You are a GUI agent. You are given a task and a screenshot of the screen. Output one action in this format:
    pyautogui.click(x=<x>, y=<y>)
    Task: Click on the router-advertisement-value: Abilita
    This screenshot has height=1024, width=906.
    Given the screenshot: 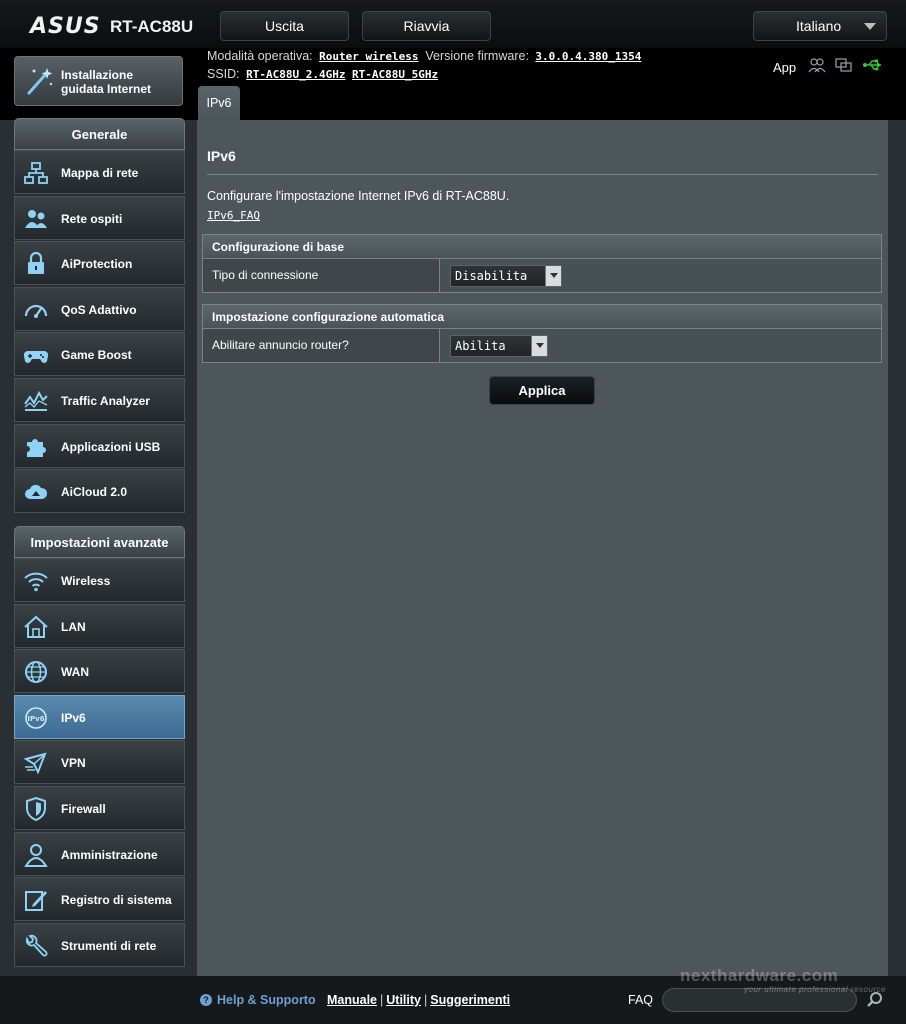 What is the action you would take?
    pyautogui.click(x=480, y=346)
    